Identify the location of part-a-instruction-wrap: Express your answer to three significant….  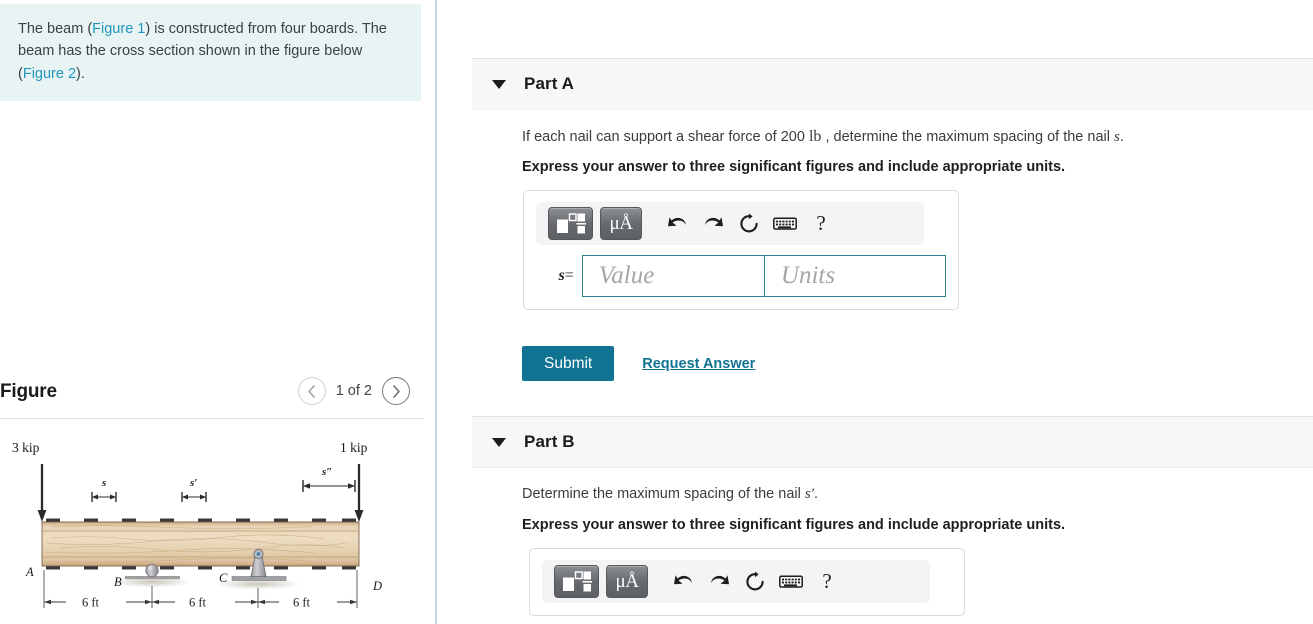
(793, 167).